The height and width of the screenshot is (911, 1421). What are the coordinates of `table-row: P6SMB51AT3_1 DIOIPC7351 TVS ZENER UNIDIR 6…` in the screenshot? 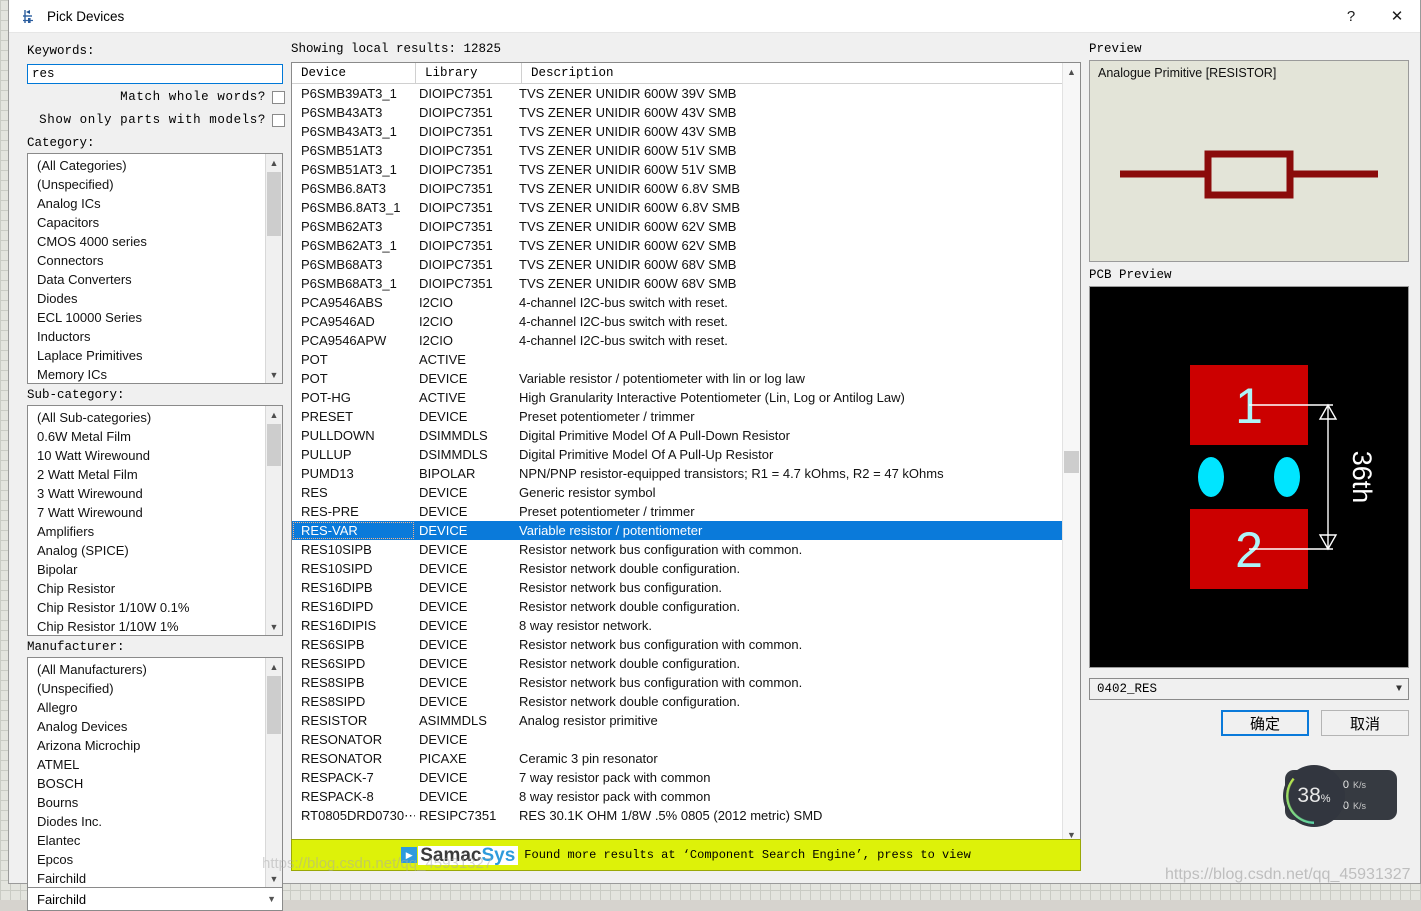 It's located at (677, 169).